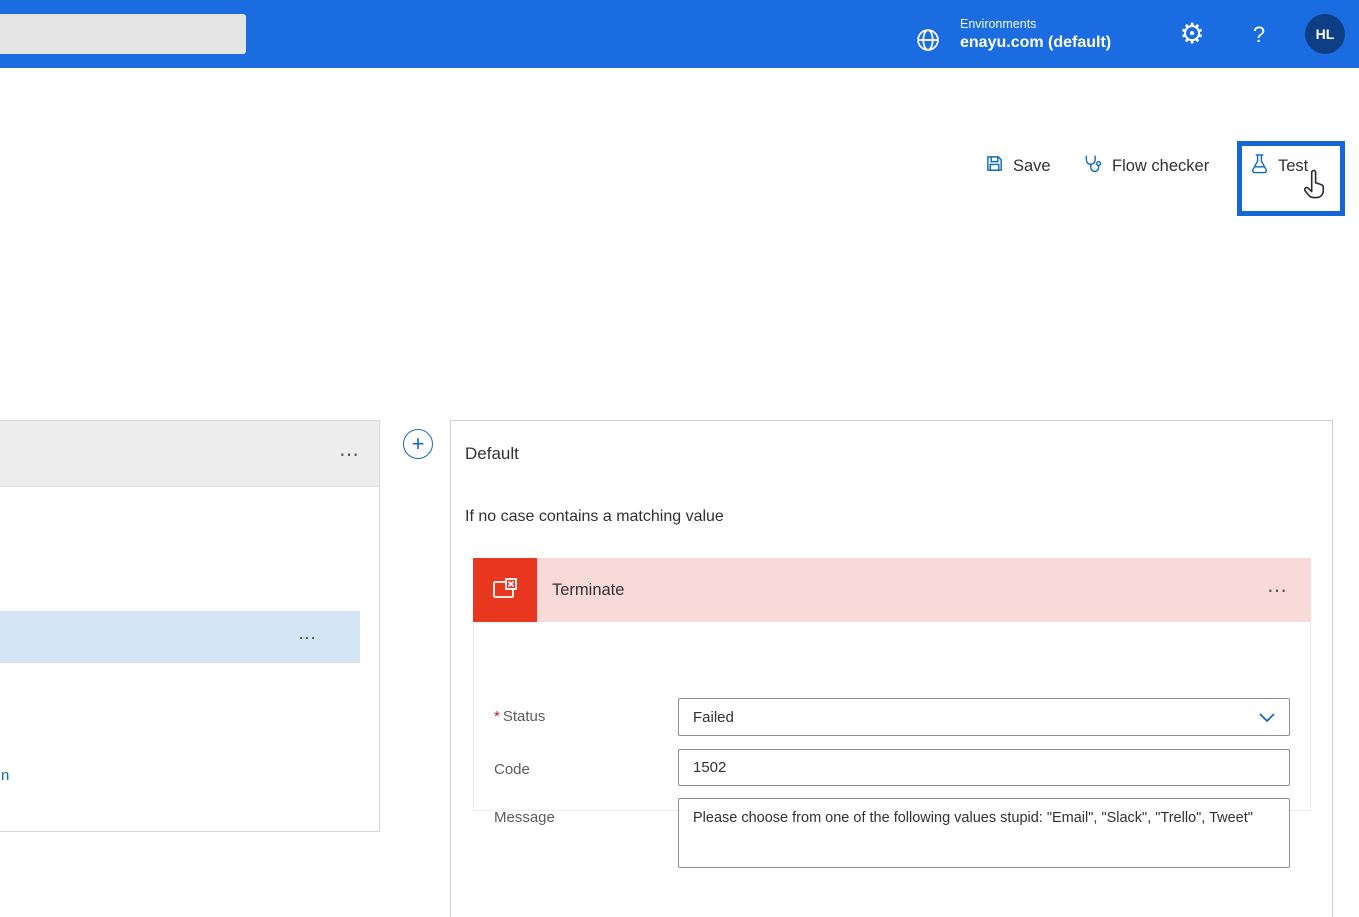  I want to click on switch-card-menu-button: ⋯, so click(350, 455).